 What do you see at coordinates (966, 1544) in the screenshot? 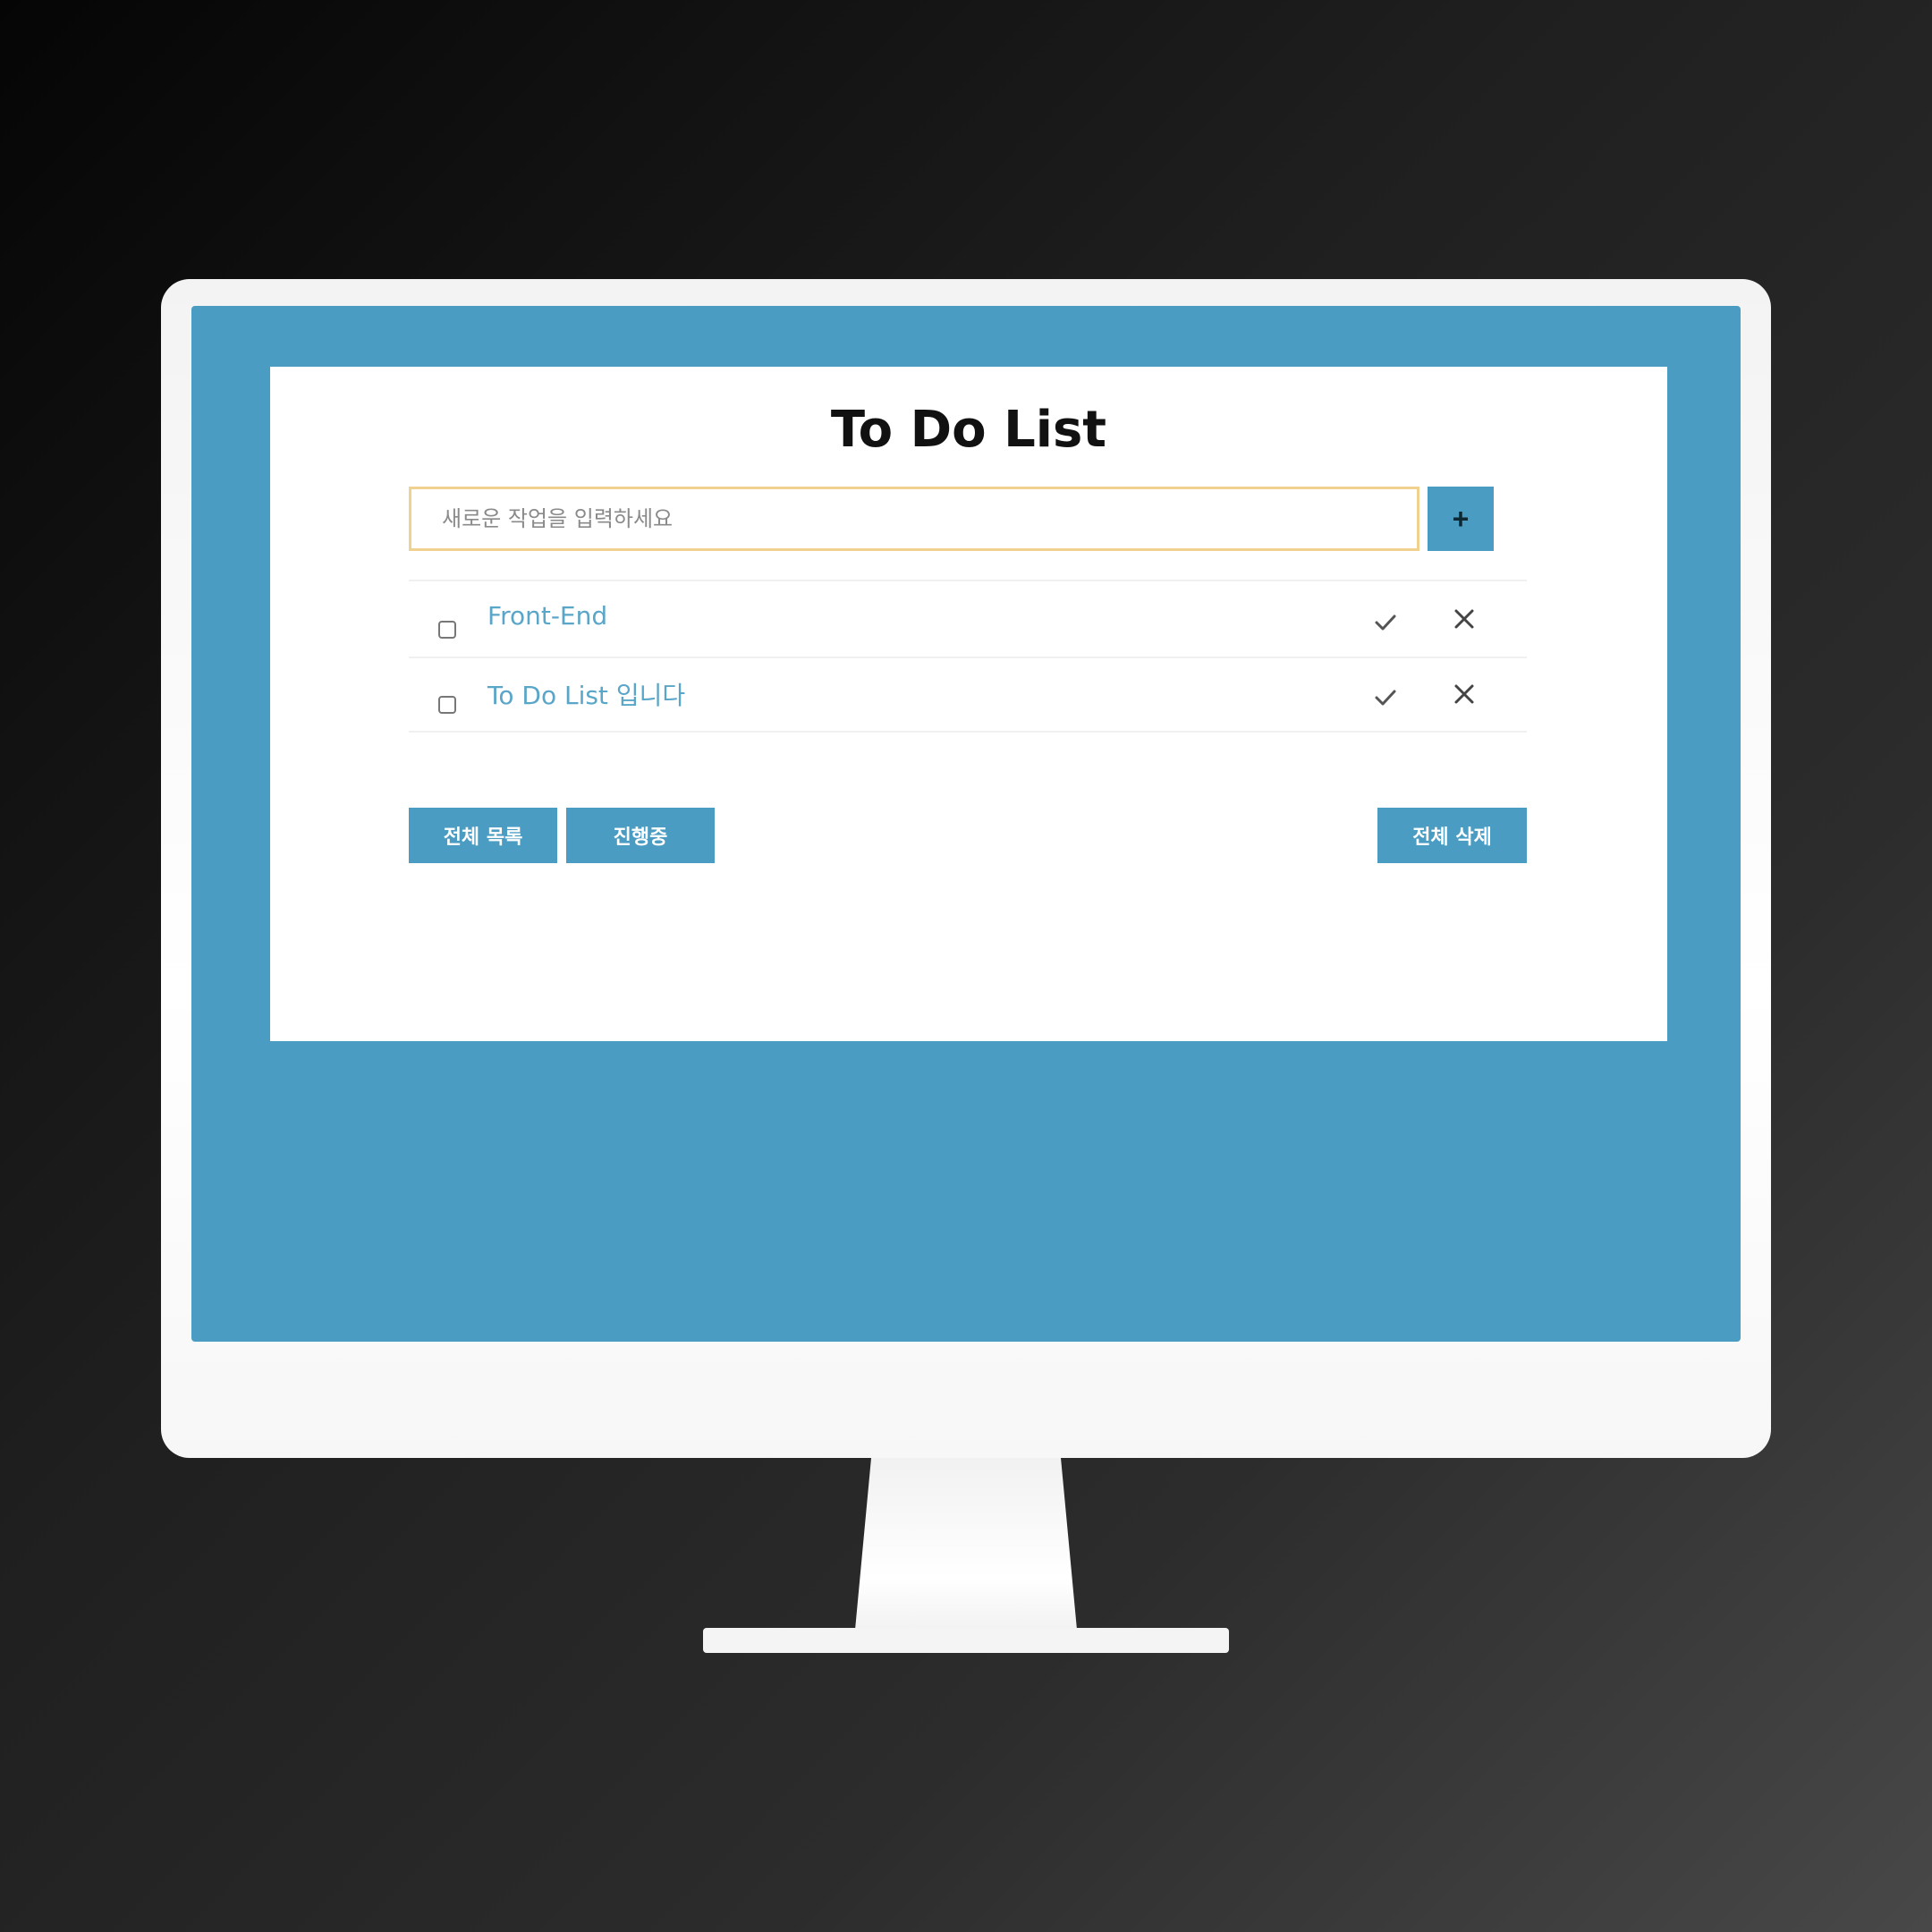
I see `monitor-stand-neck` at bounding box center [966, 1544].